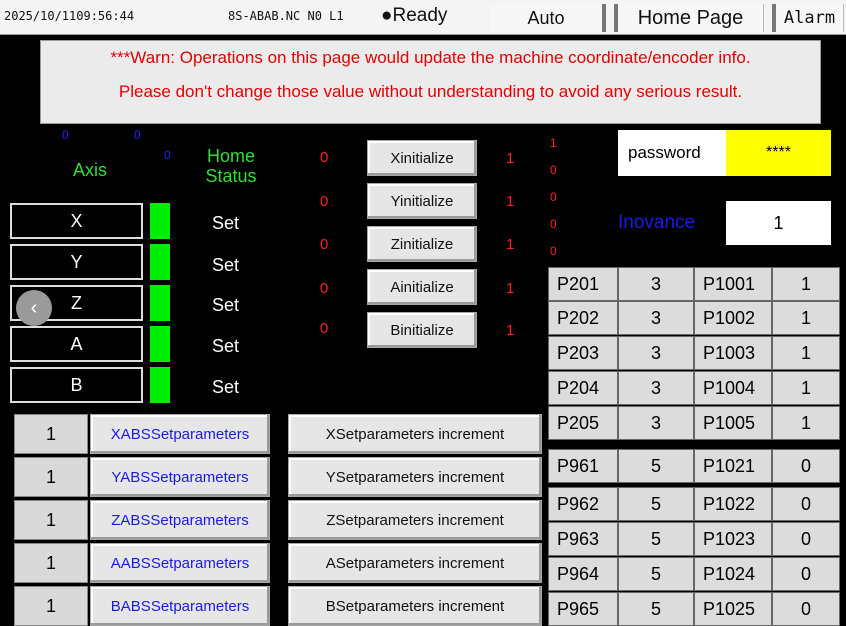 Image resolution: width=846 pixels, height=626 pixels. I want to click on param-id-cell: P203, so click(583, 353).